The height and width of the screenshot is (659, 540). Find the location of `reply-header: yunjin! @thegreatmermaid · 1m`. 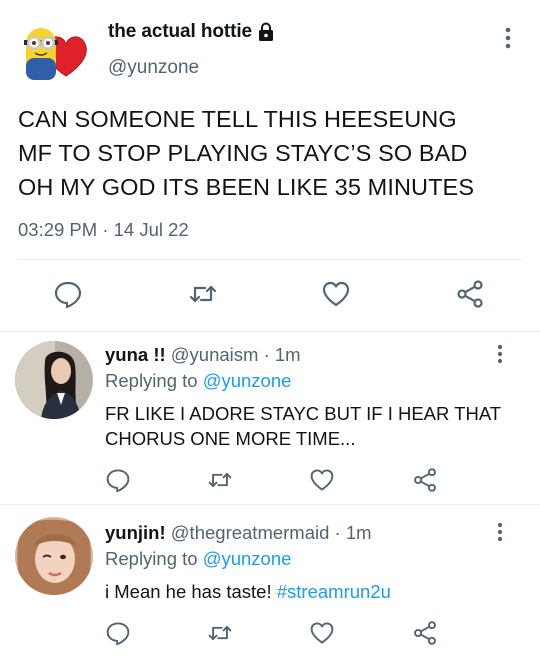

reply-header: yunjin! @thegreatmermaid · 1m is located at coordinates (238, 533).